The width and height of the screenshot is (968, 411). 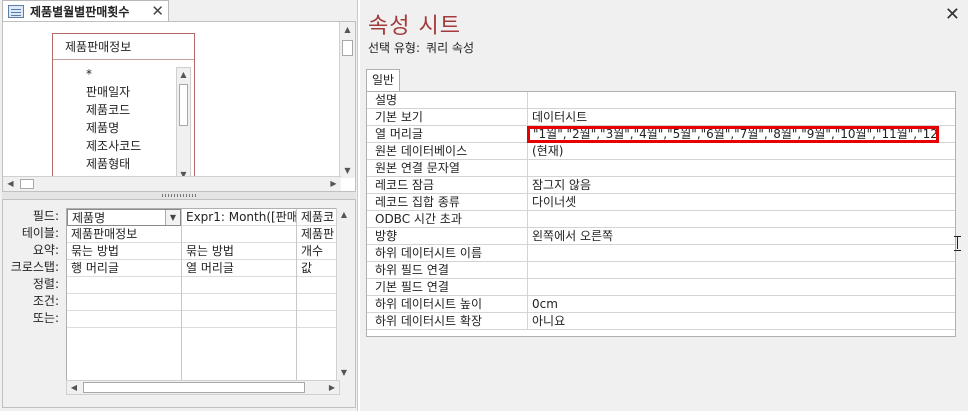 I want to click on property-row: 레코드 집합 종류 다이너셋, so click(x=661, y=202).